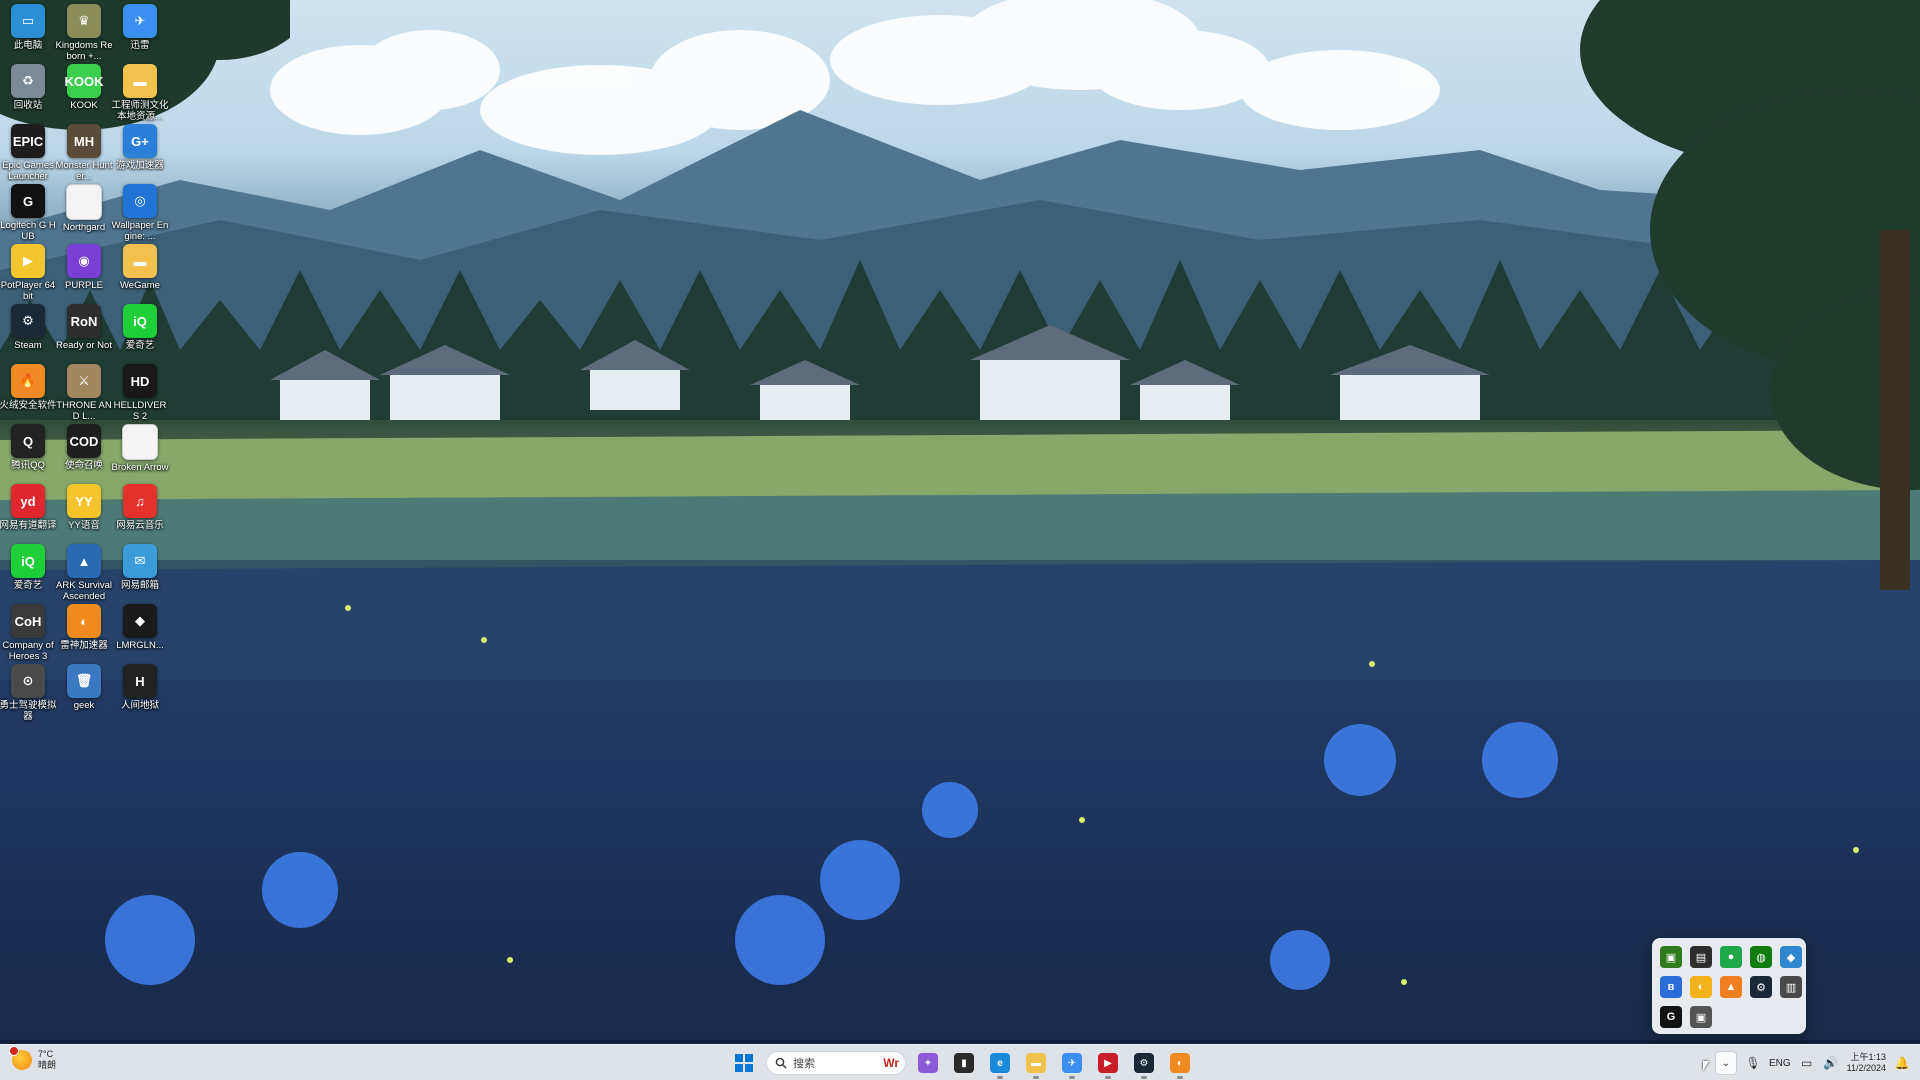 The height and width of the screenshot is (1080, 1920). Describe the element at coordinates (84, 105) in the screenshot. I see `desktop-icon-label: KOOK` at that location.